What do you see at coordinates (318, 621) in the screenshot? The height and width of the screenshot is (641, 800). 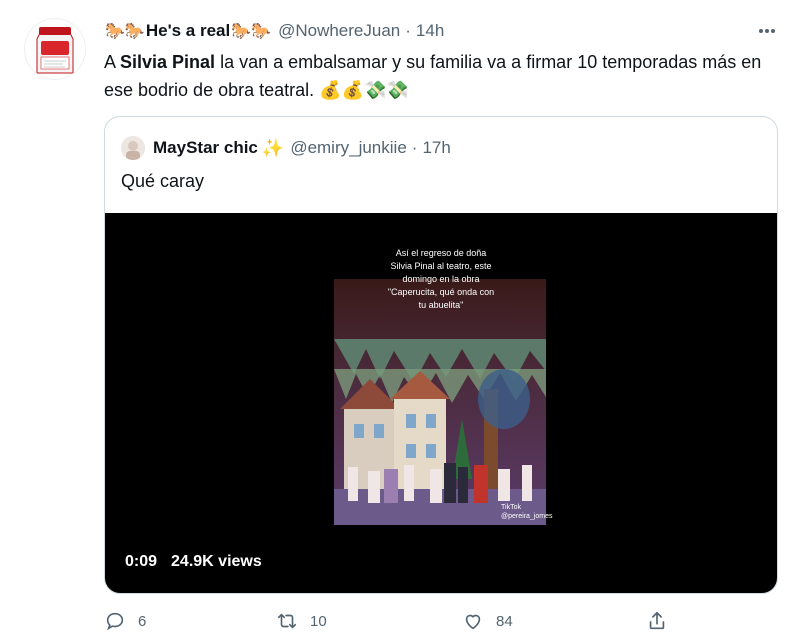 I see `retweet-count: 10` at bounding box center [318, 621].